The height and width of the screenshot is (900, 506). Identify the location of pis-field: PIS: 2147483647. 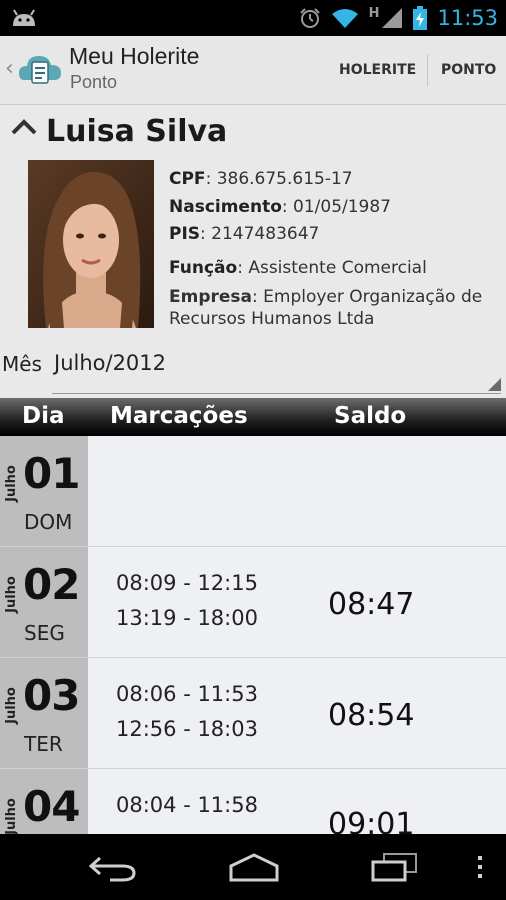
(244, 234).